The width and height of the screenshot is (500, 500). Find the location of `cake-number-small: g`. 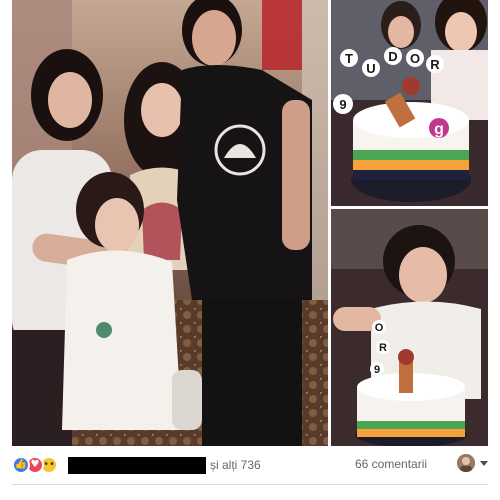

cake-number-small: g is located at coordinates (439, 129).